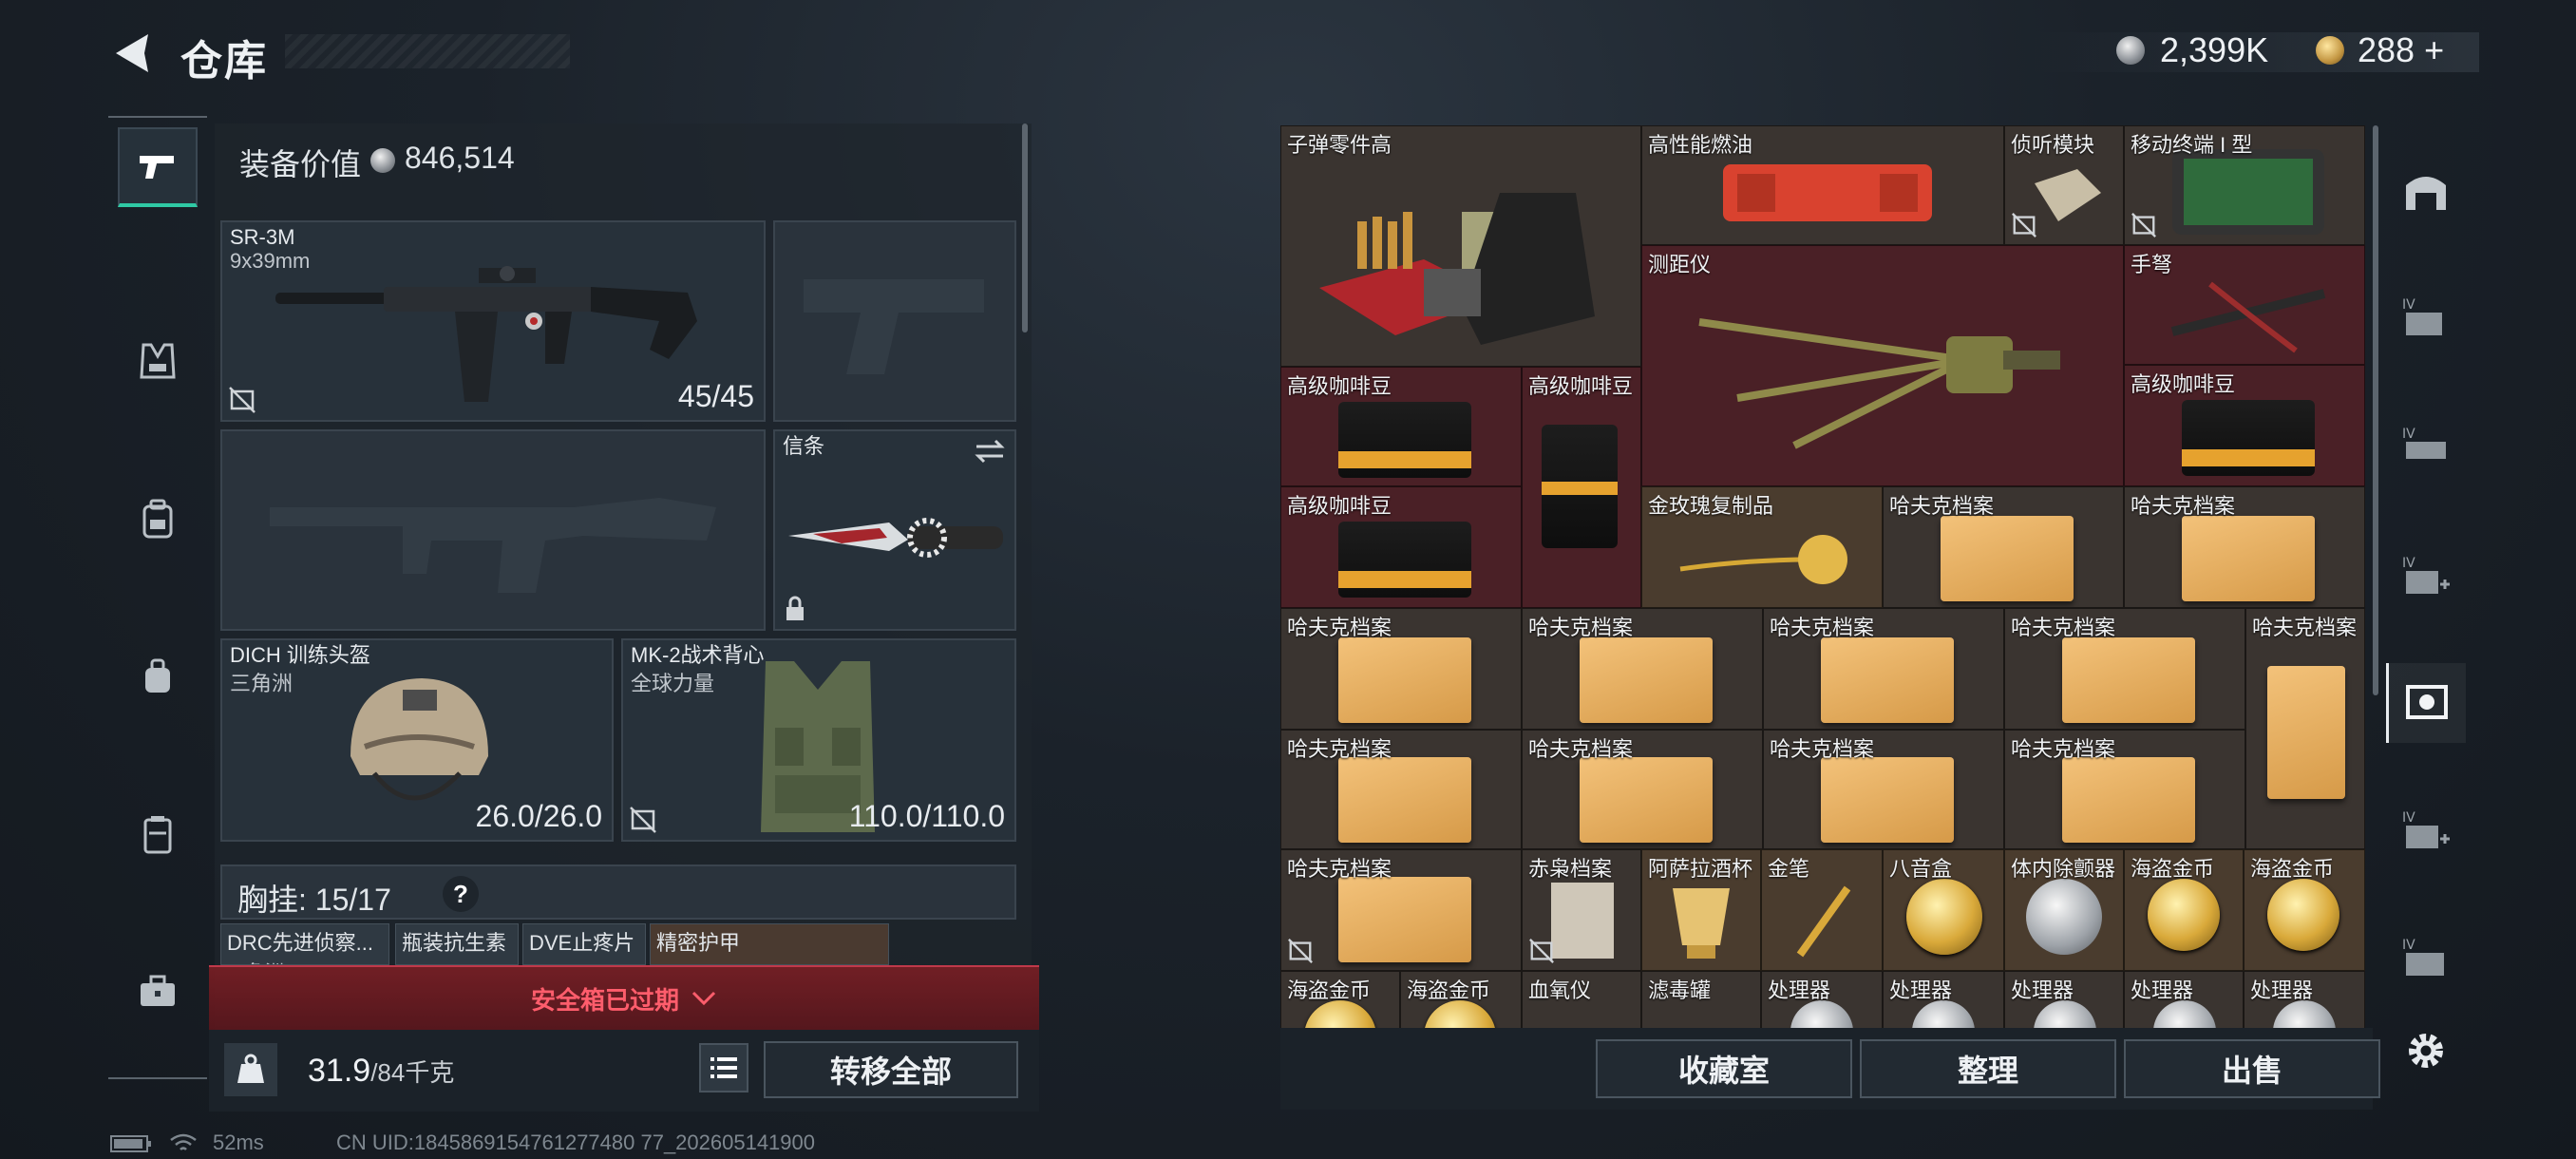  I want to click on item-gold-pen: 金笔, so click(1822, 910).